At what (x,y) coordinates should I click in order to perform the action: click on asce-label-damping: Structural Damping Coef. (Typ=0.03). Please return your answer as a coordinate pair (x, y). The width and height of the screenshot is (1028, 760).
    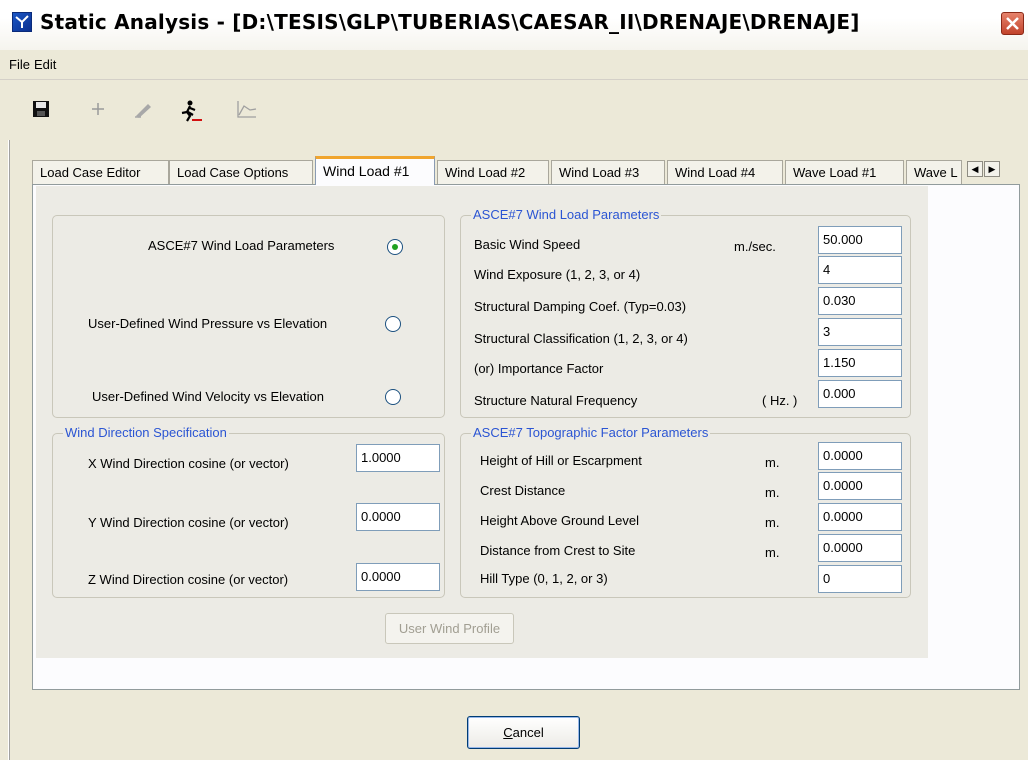
    Looking at the image, I should click on (580, 306).